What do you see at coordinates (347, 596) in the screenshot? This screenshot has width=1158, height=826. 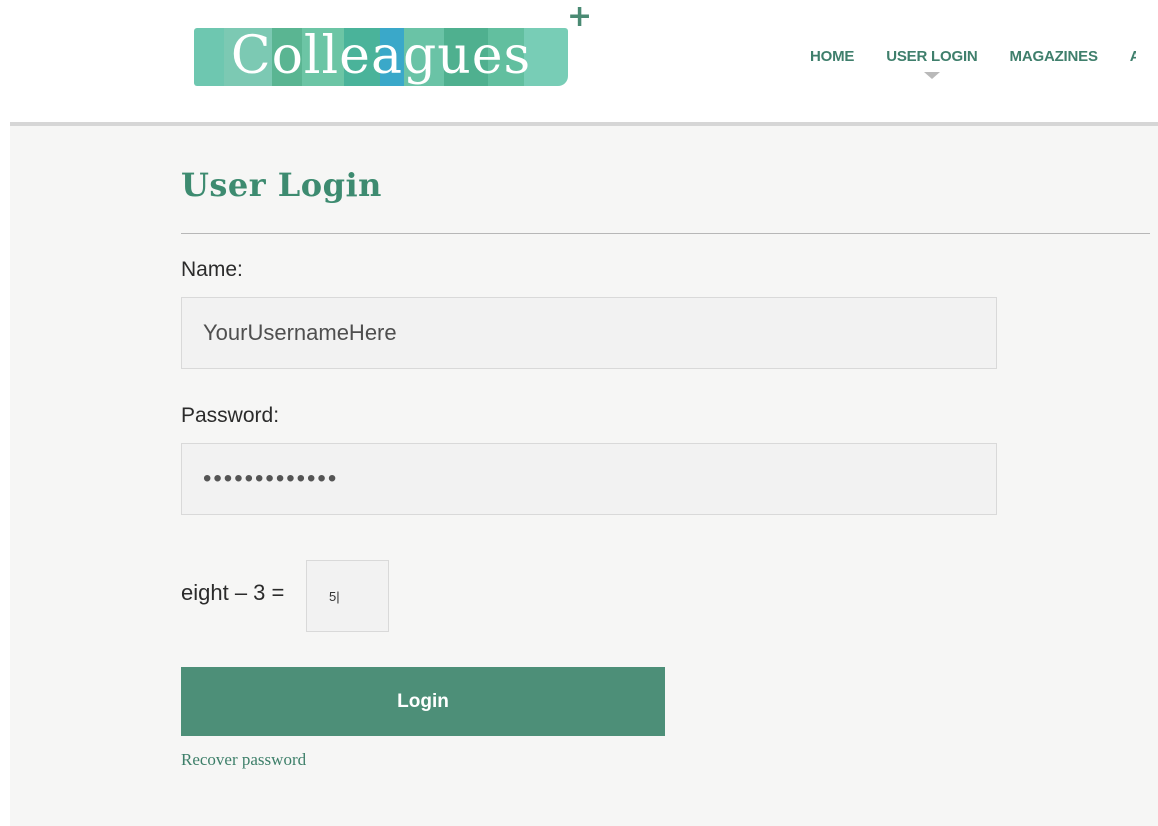 I see `captcha-answer-input: 5|` at bounding box center [347, 596].